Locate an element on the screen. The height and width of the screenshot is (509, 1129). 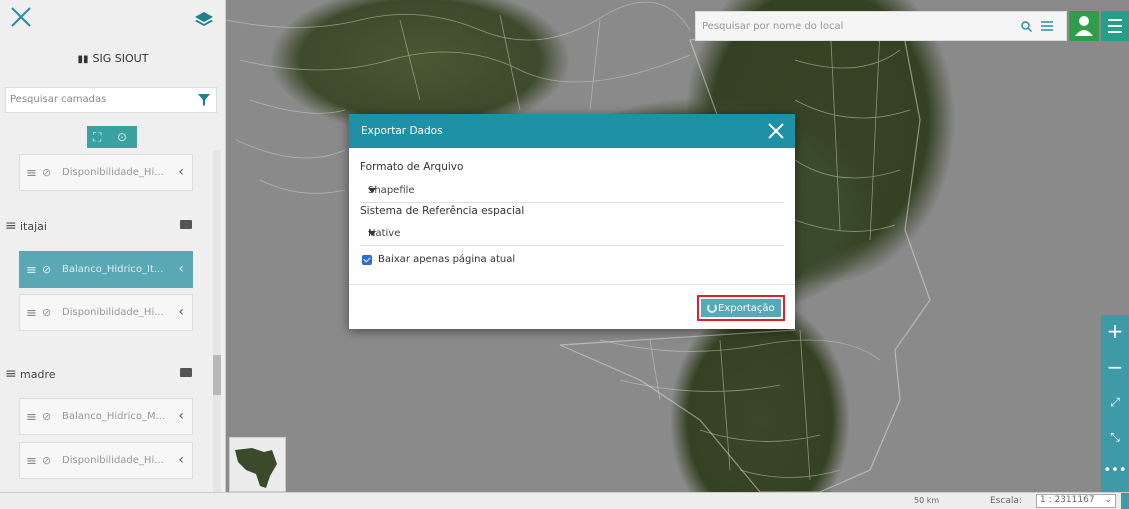
spinner-icon is located at coordinates (712, 308).